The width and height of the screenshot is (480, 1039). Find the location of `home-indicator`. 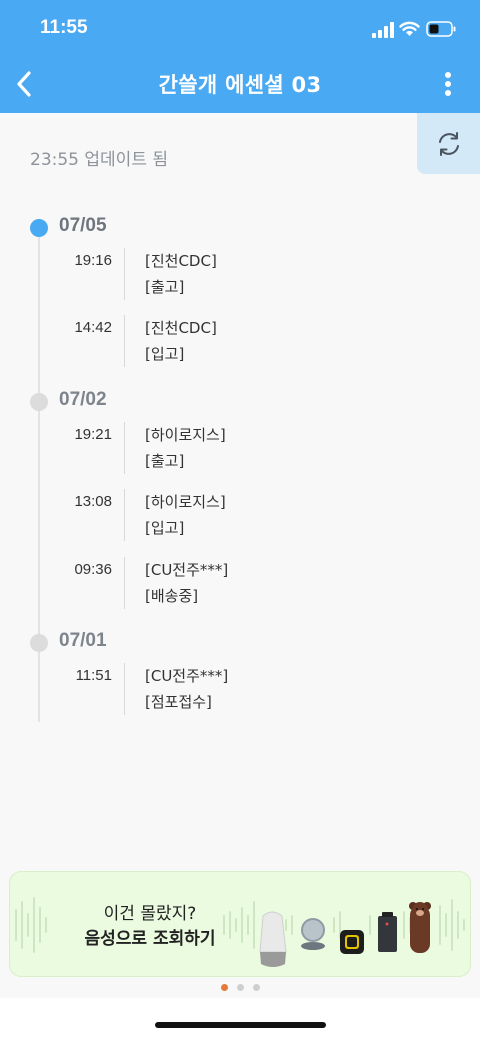

home-indicator is located at coordinates (240, 1025).